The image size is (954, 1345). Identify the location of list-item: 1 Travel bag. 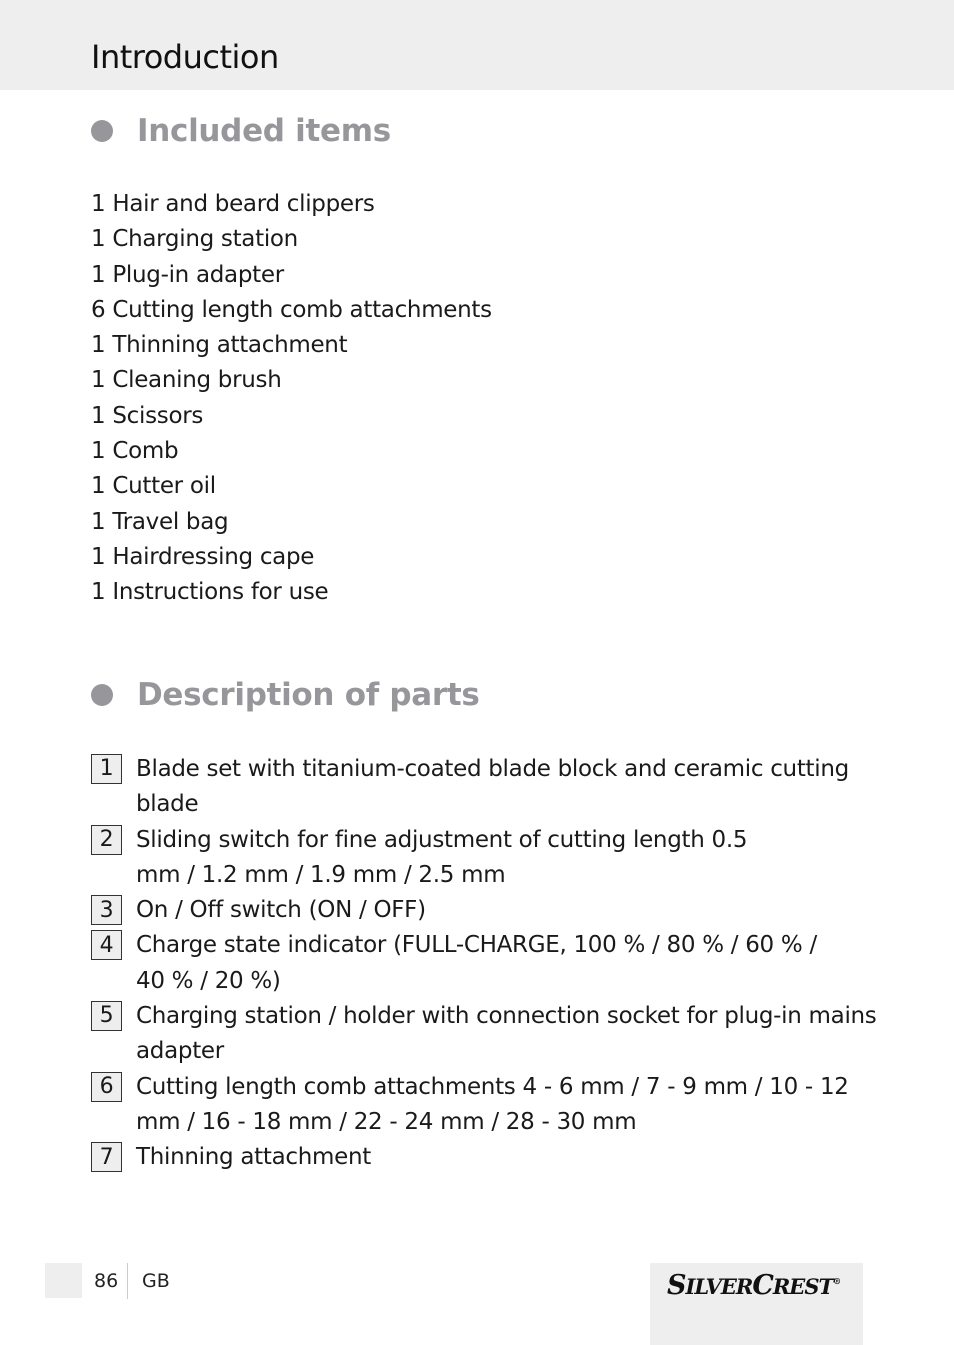
(160, 521).